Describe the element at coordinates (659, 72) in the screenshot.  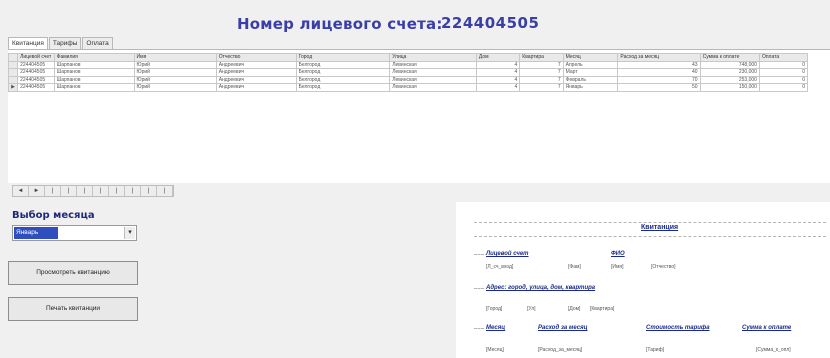
I see `cell-usage: 40` at that location.